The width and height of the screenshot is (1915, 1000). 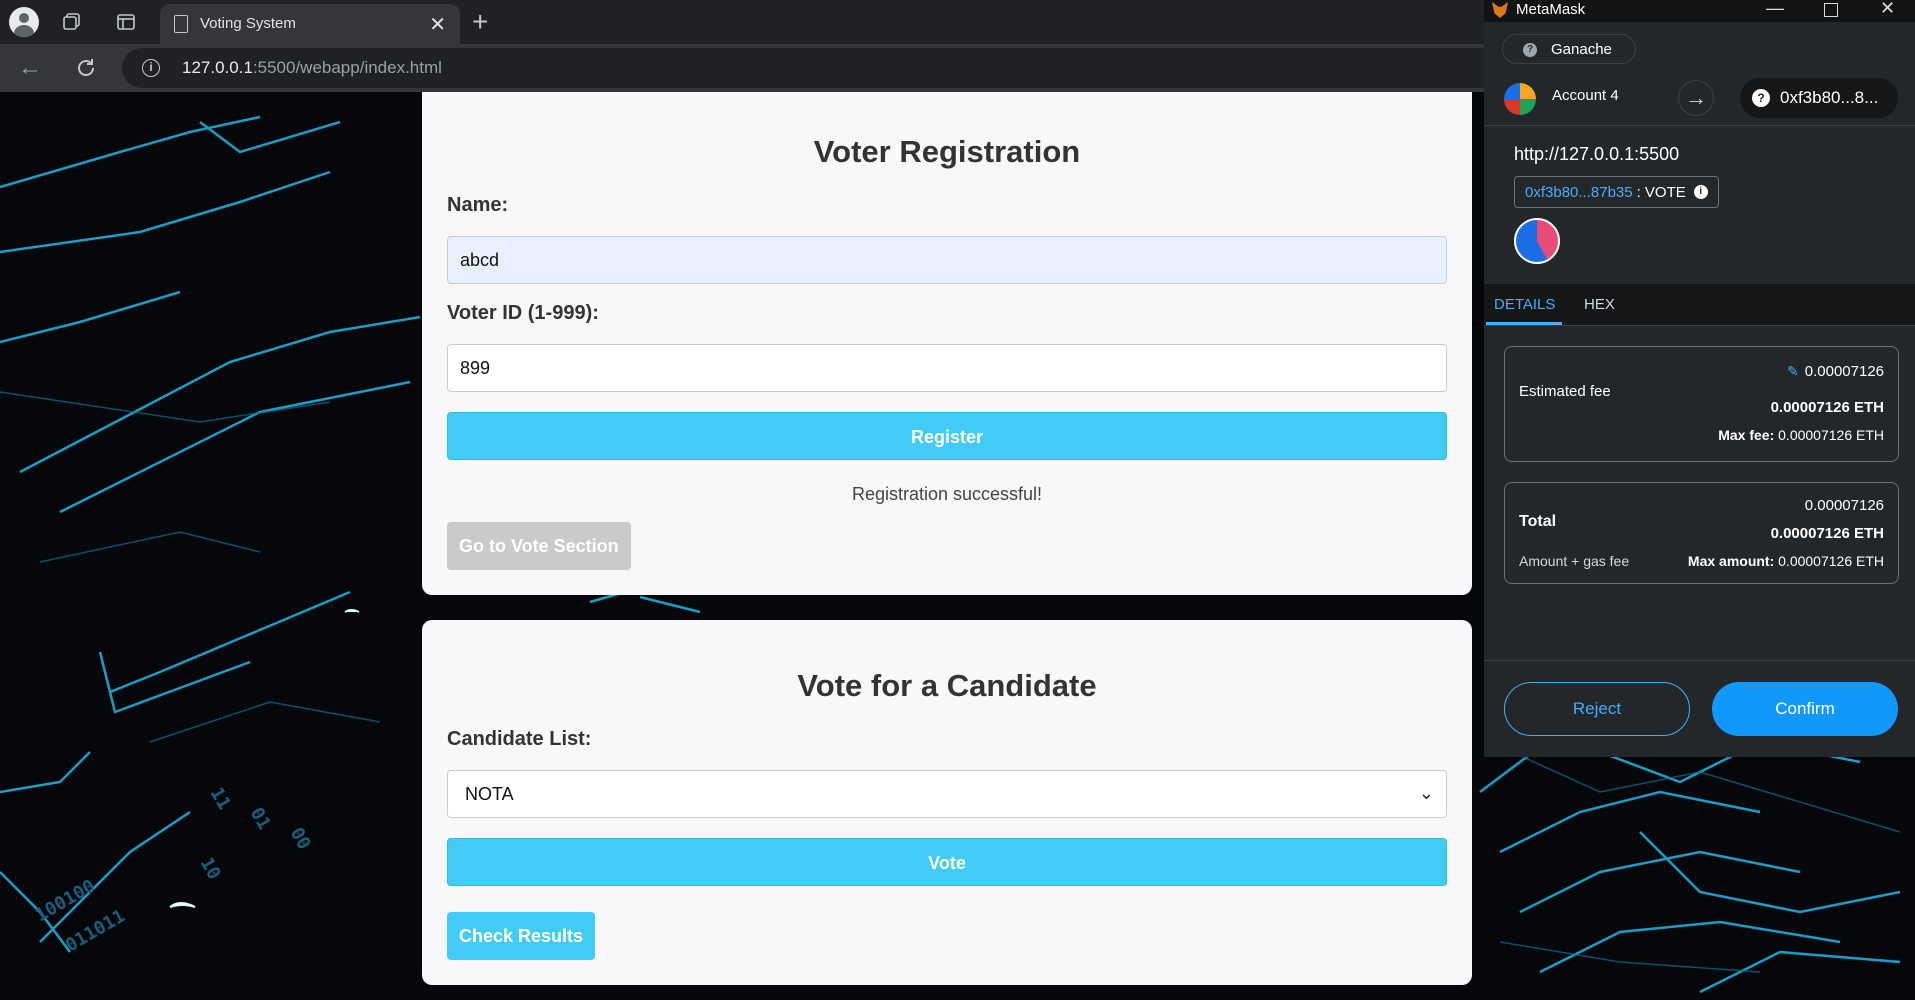 What do you see at coordinates (478, 205) in the screenshot?
I see `name-label: Name:` at bounding box center [478, 205].